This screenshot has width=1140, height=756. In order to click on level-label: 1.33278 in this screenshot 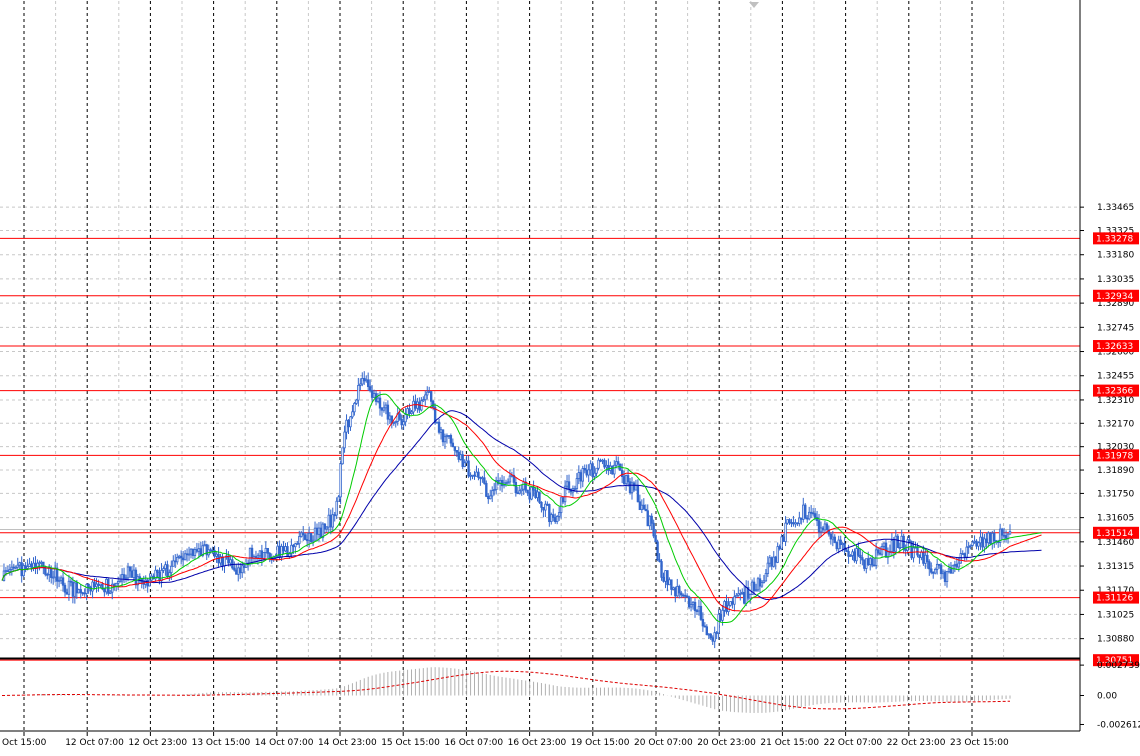, I will do `click(1114, 239)`.